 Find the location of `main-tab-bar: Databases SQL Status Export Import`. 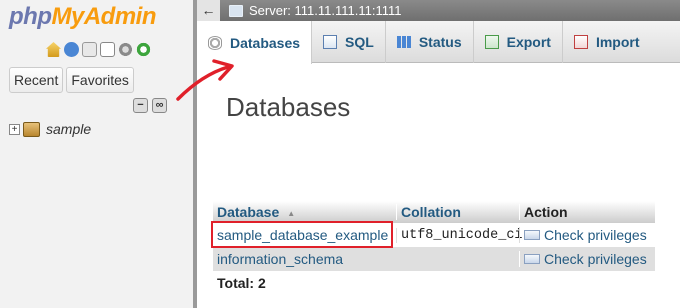

main-tab-bar: Databases SQL Status Export Import is located at coordinates (438, 42).